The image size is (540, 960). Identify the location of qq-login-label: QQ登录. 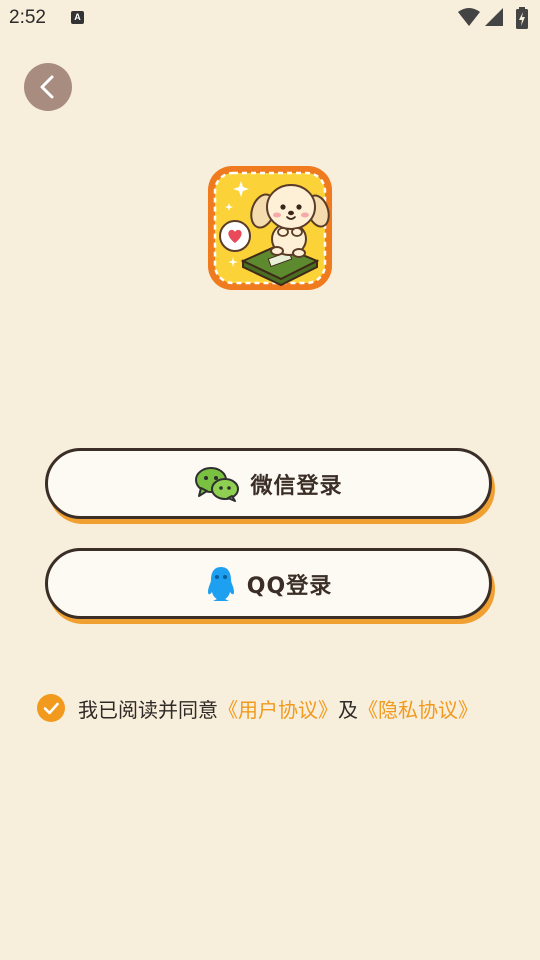
(289, 586).